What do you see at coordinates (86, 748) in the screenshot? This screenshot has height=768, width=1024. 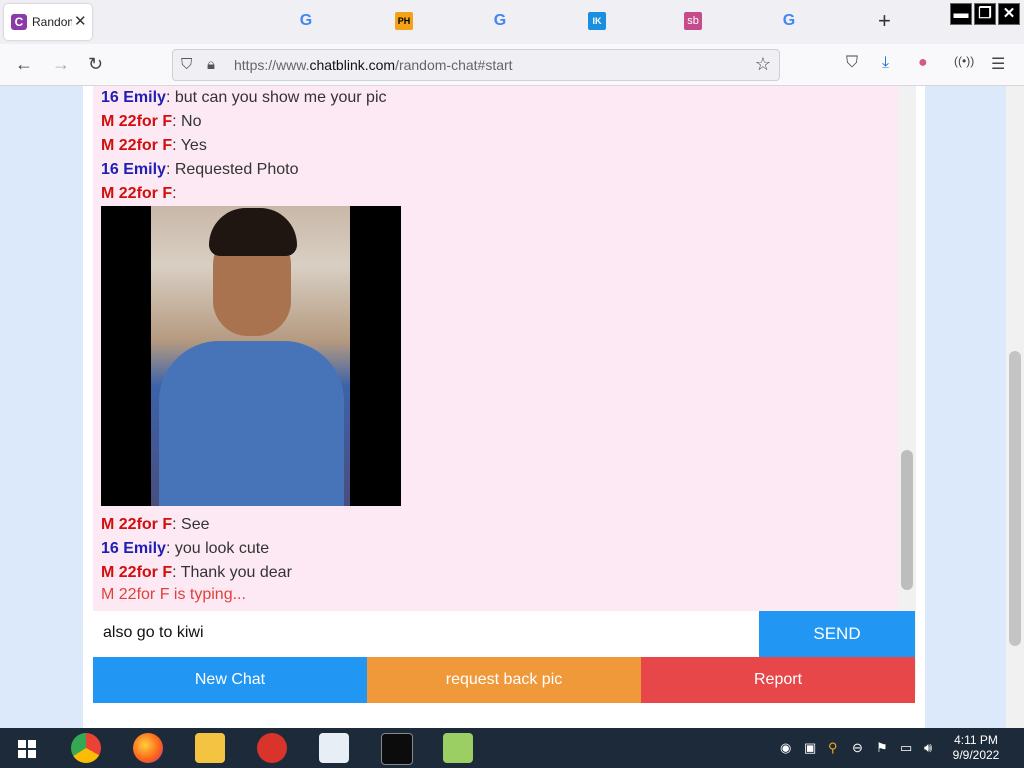 I see `chrome-icon` at bounding box center [86, 748].